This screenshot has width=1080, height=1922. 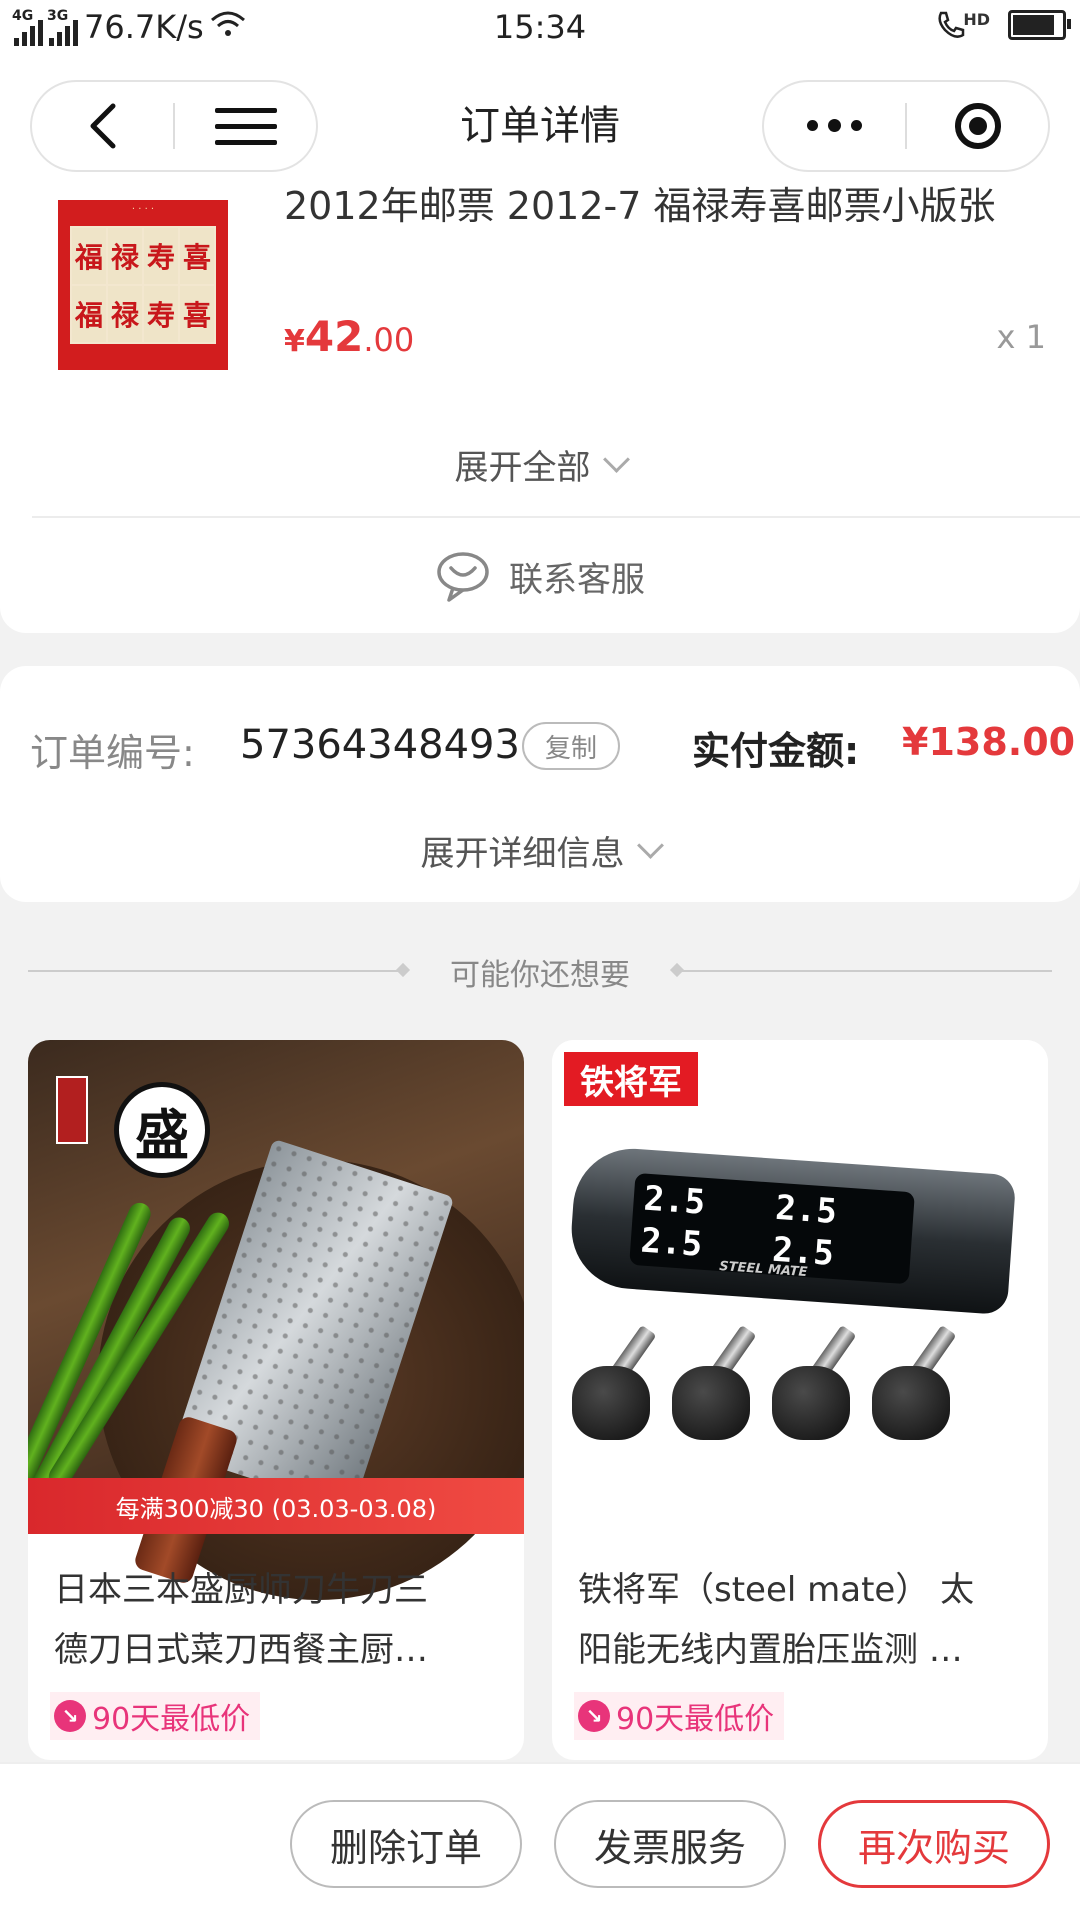 What do you see at coordinates (540, 576) in the screenshot?
I see `contact-service-button: 联系客服` at bounding box center [540, 576].